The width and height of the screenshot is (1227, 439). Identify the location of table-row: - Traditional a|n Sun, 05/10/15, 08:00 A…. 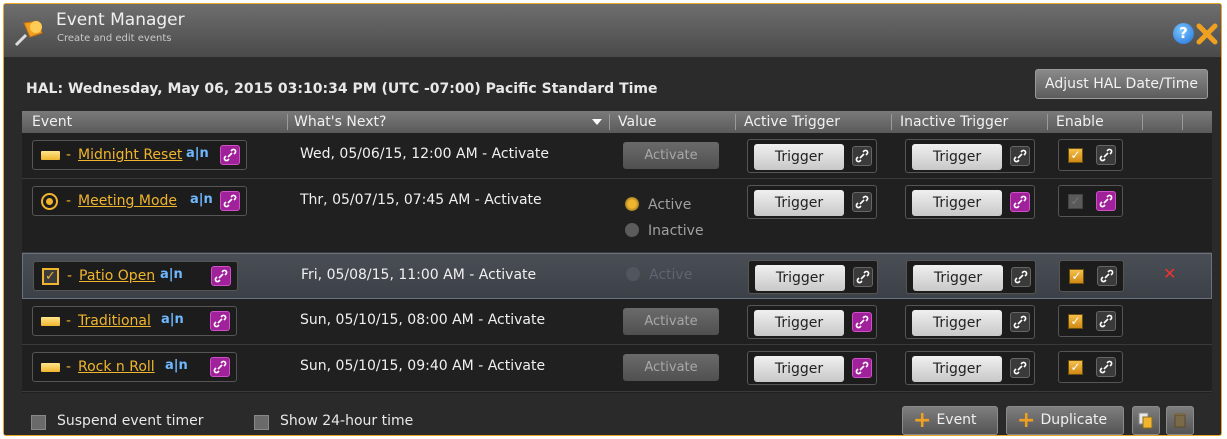
(617, 322).